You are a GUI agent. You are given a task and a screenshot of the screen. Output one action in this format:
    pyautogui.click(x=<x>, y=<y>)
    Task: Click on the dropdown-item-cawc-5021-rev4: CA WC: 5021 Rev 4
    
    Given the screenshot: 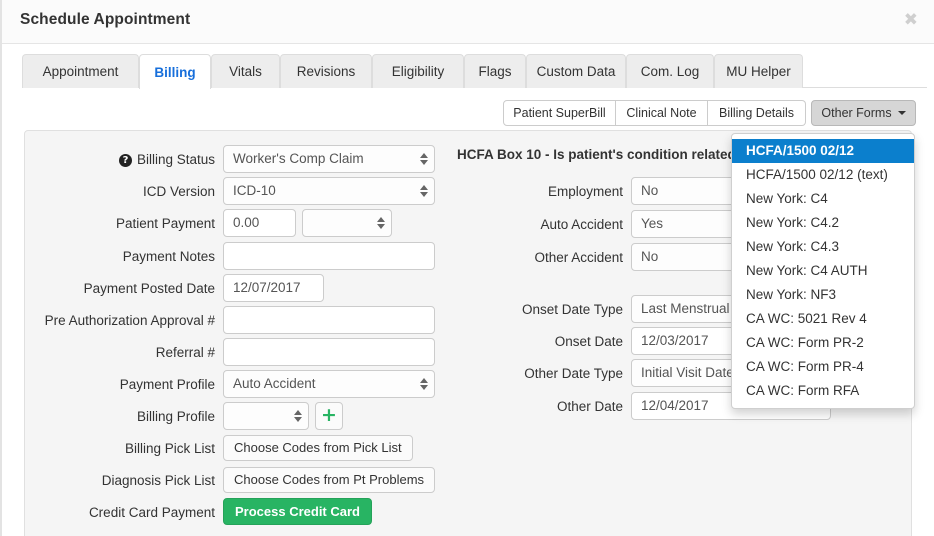 What is the action you would take?
    pyautogui.click(x=823, y=319)
    